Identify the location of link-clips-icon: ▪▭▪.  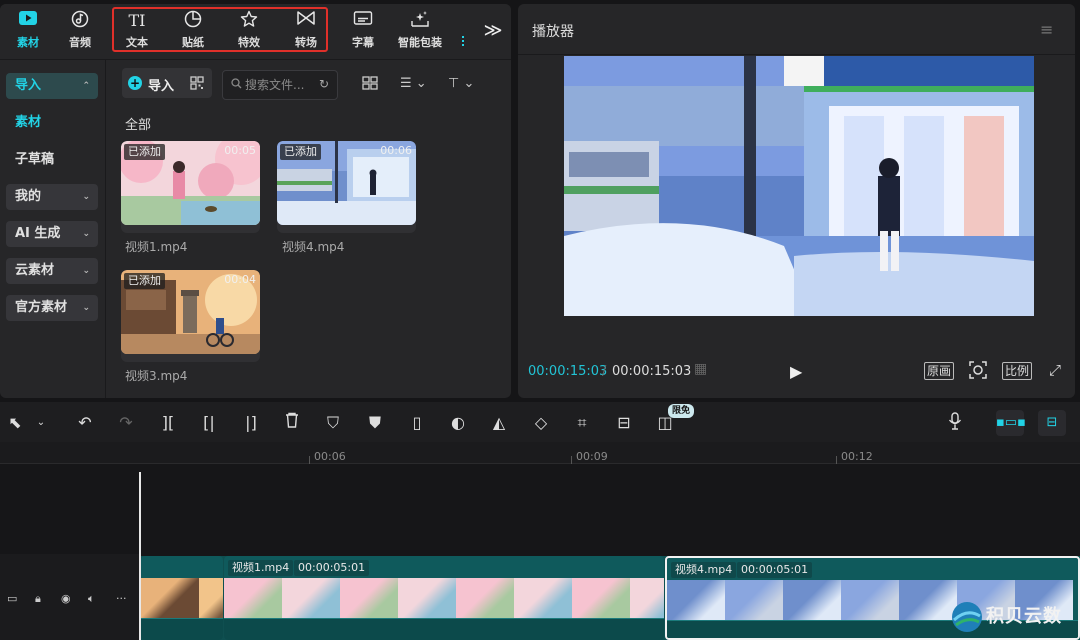
(1011, 423).